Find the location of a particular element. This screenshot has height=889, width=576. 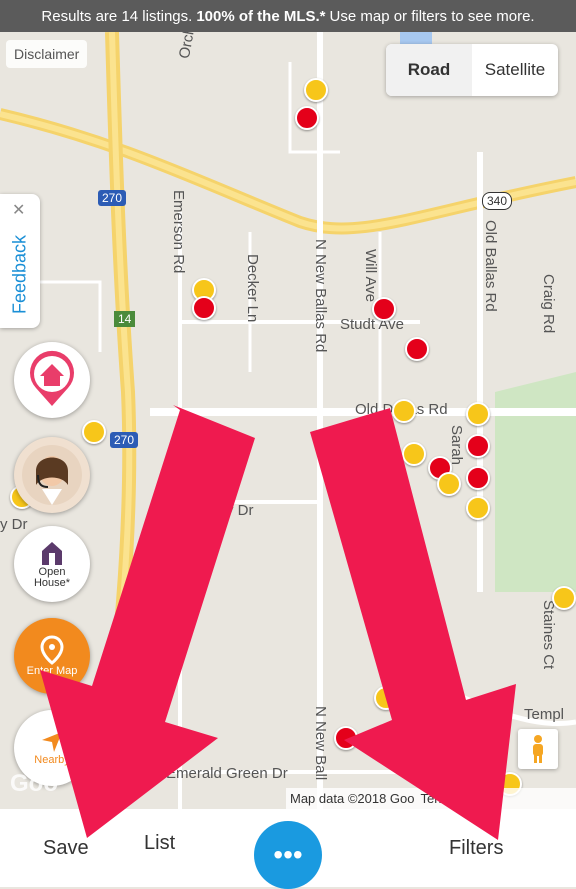

road-label-studt: Studt Ave is located at coordinates (372, 324).